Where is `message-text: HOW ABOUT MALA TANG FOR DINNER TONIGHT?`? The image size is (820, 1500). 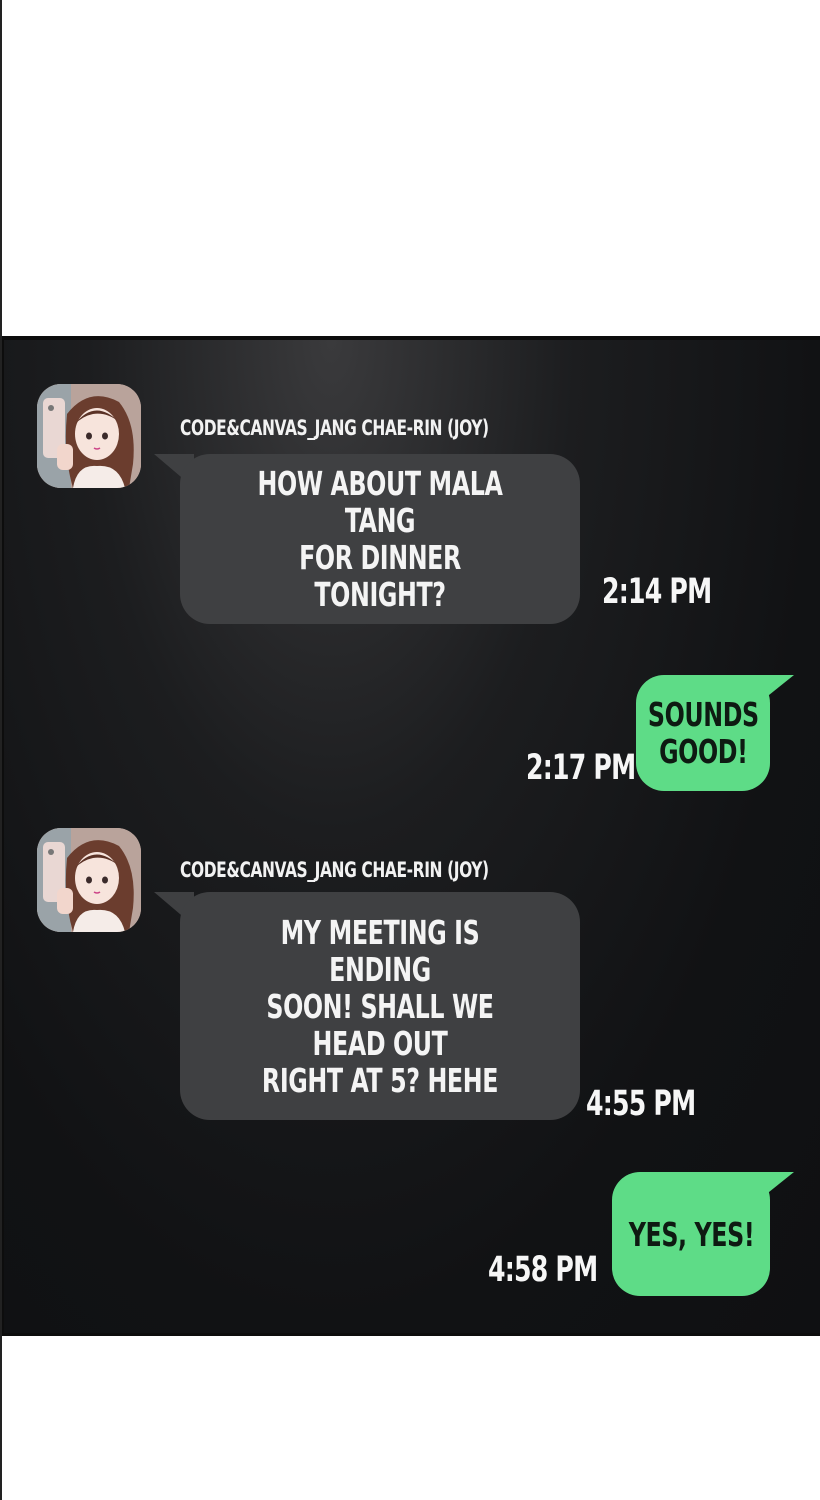
message-text: HOW ABOUT MALA TANG FOR DINNER TONIGHT? is located at coordinates (380, 539).